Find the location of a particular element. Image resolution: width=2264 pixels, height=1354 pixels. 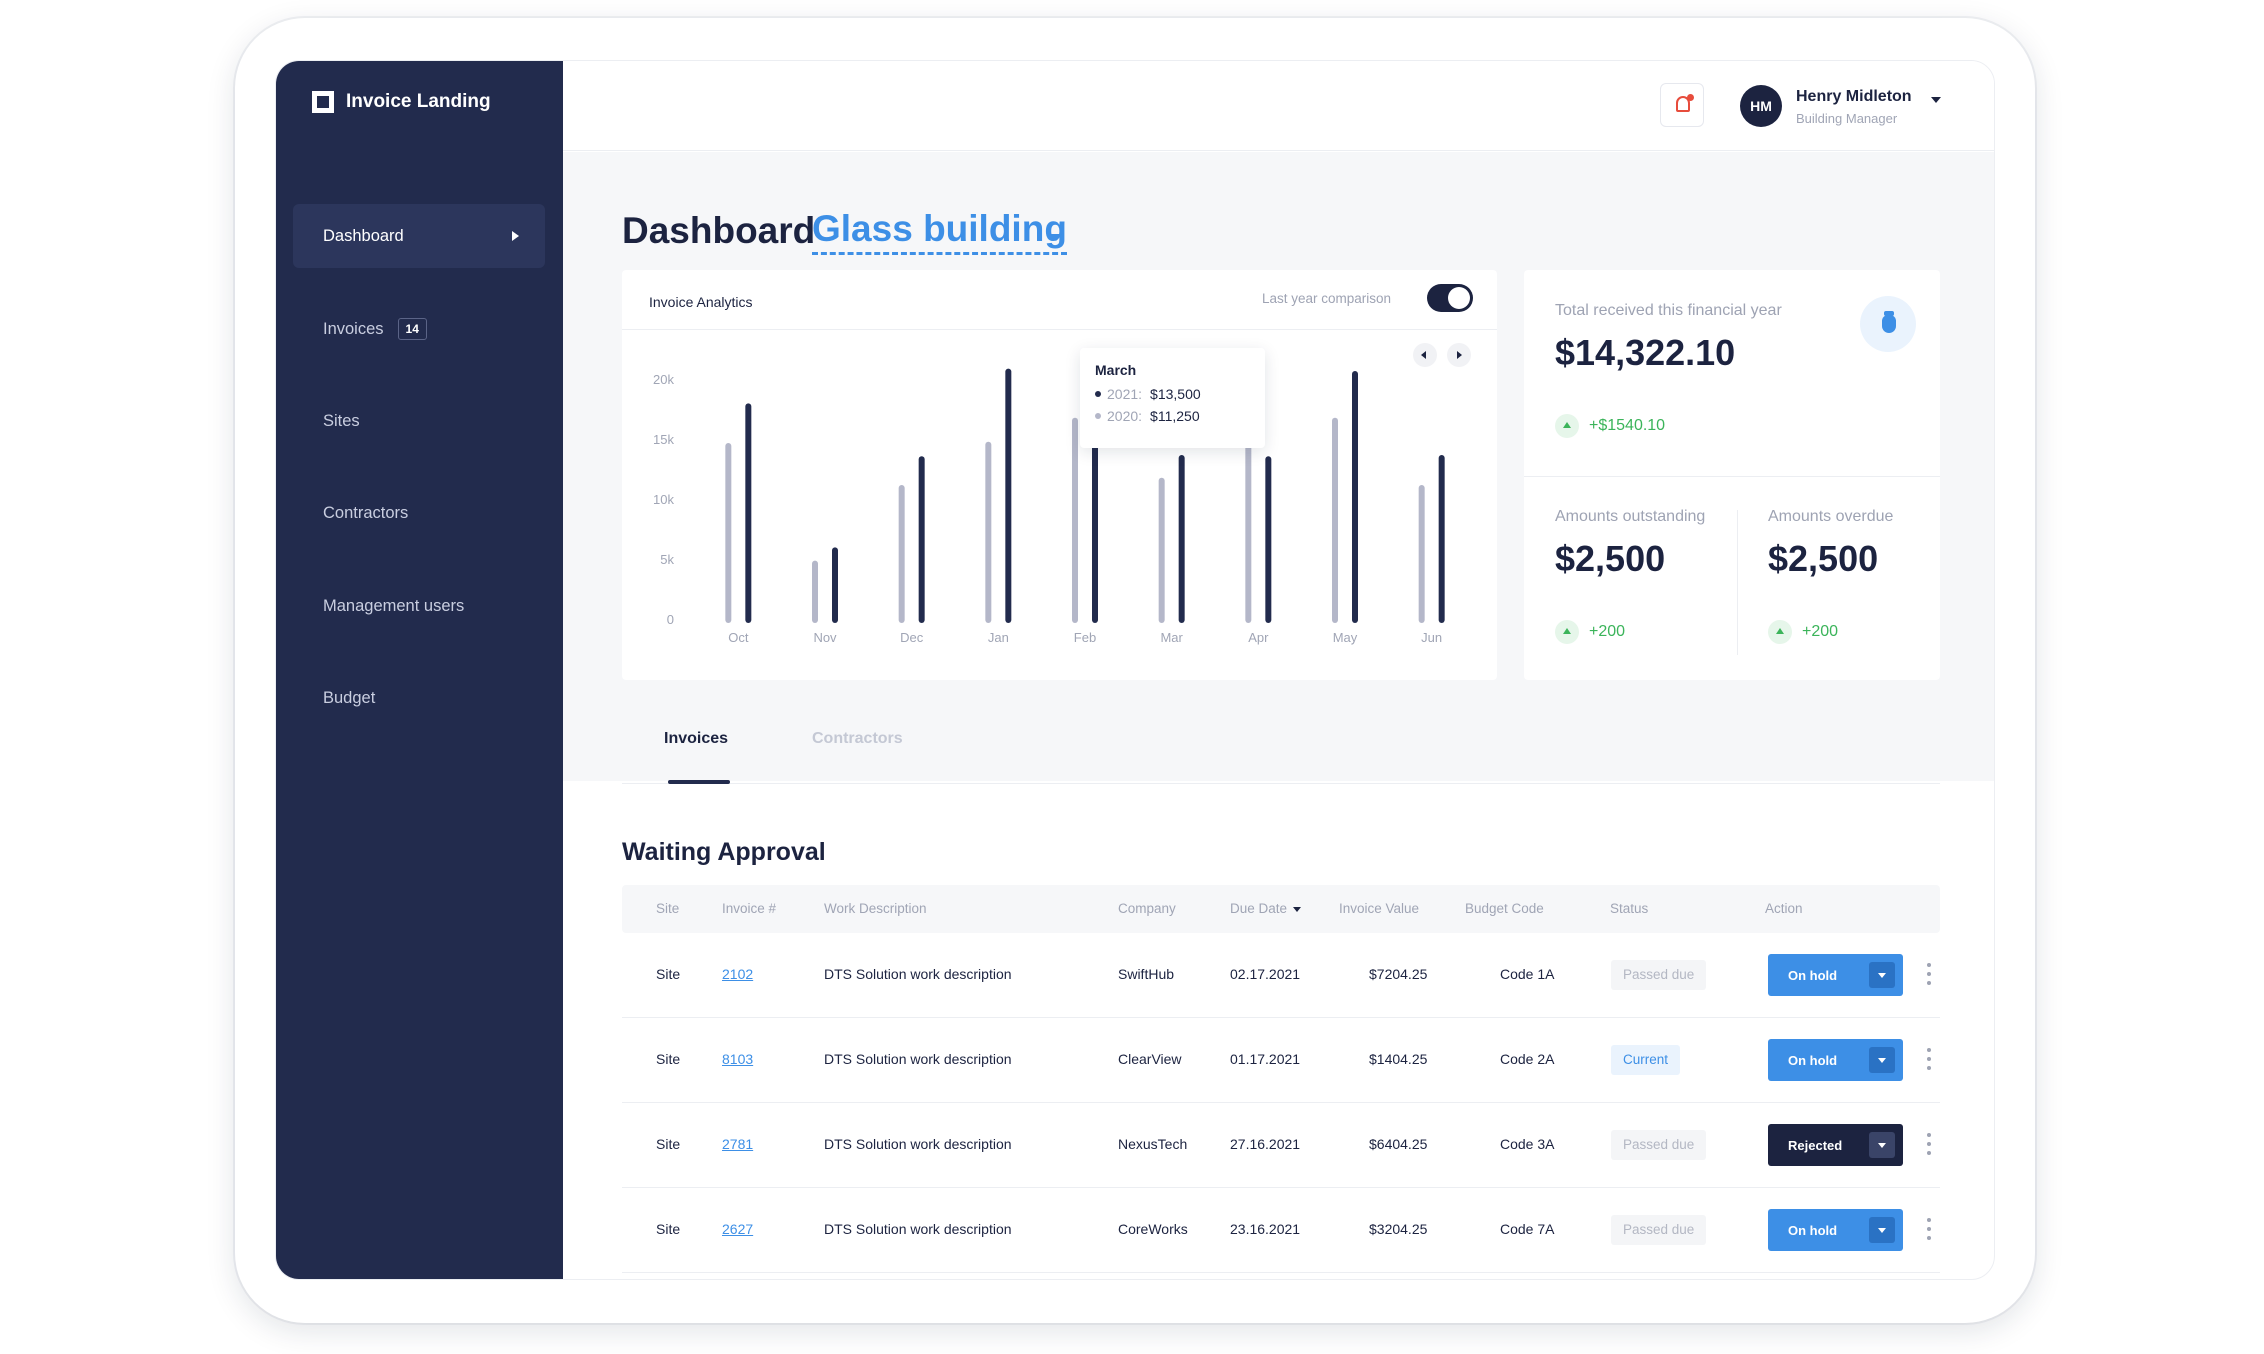

invoice-link: 2102 is located at coordinates (737, 974).